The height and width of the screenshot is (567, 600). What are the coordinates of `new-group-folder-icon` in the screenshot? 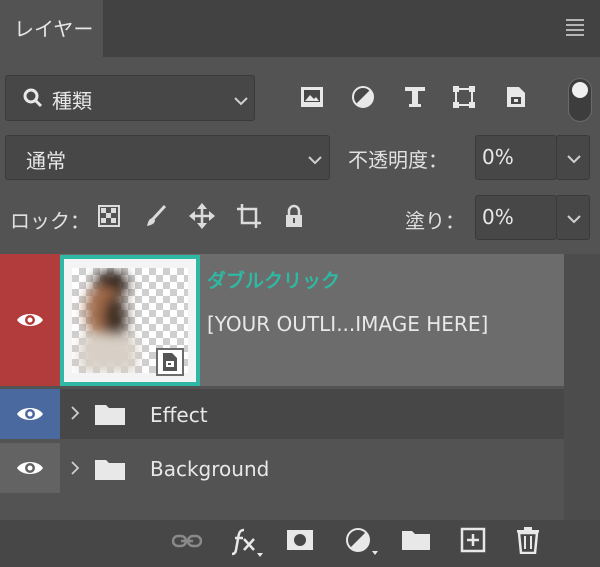 It's located at (416, 540).